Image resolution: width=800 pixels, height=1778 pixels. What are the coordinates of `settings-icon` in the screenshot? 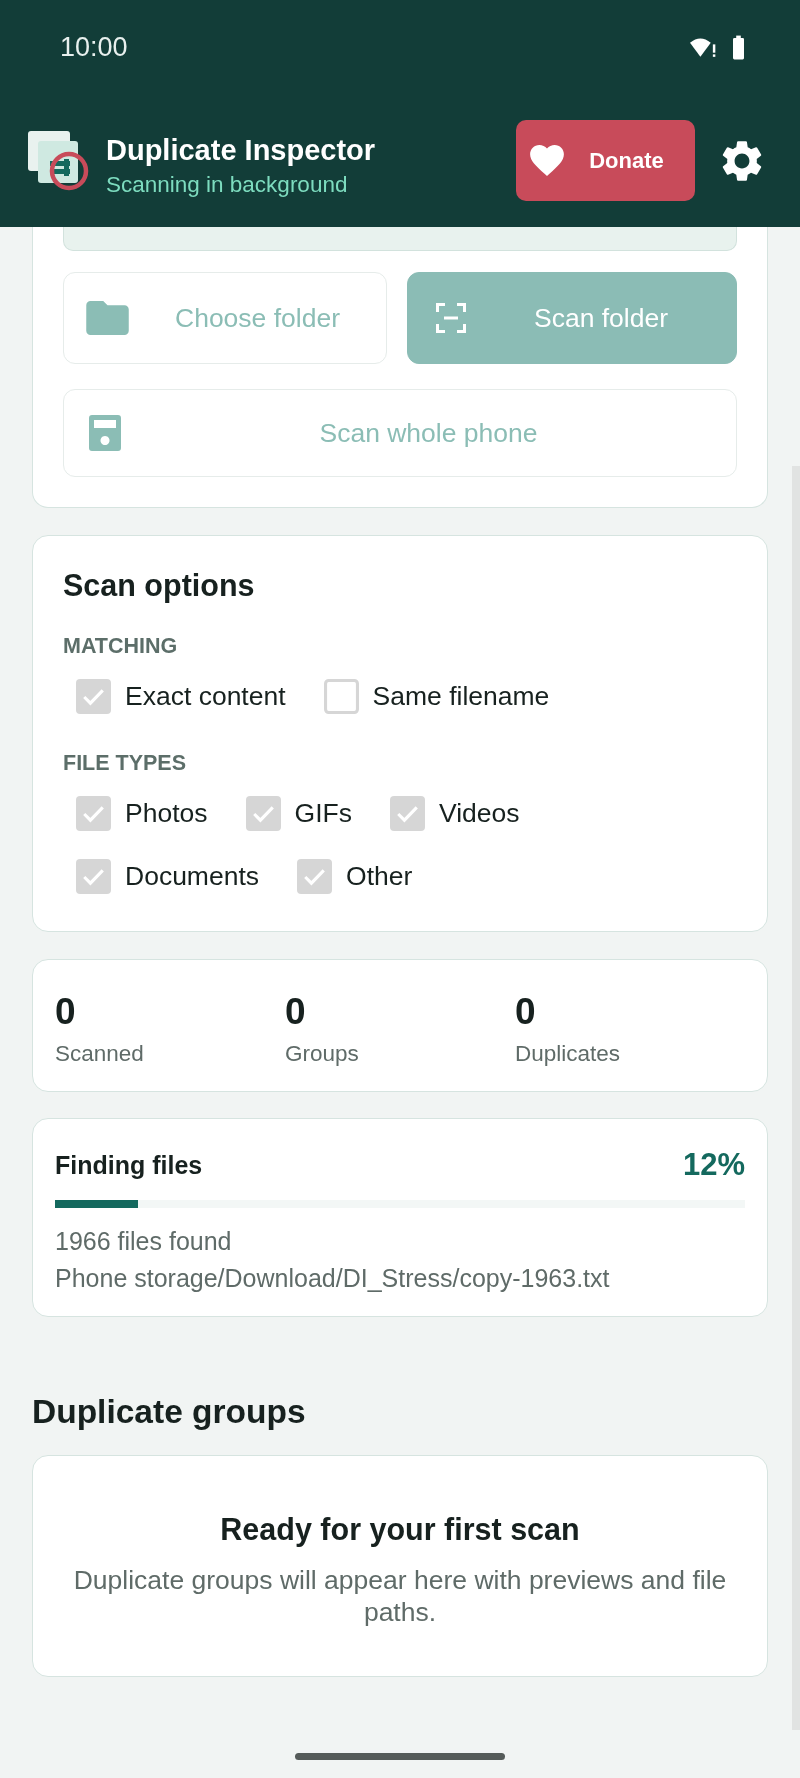 It's located at (742, 160).